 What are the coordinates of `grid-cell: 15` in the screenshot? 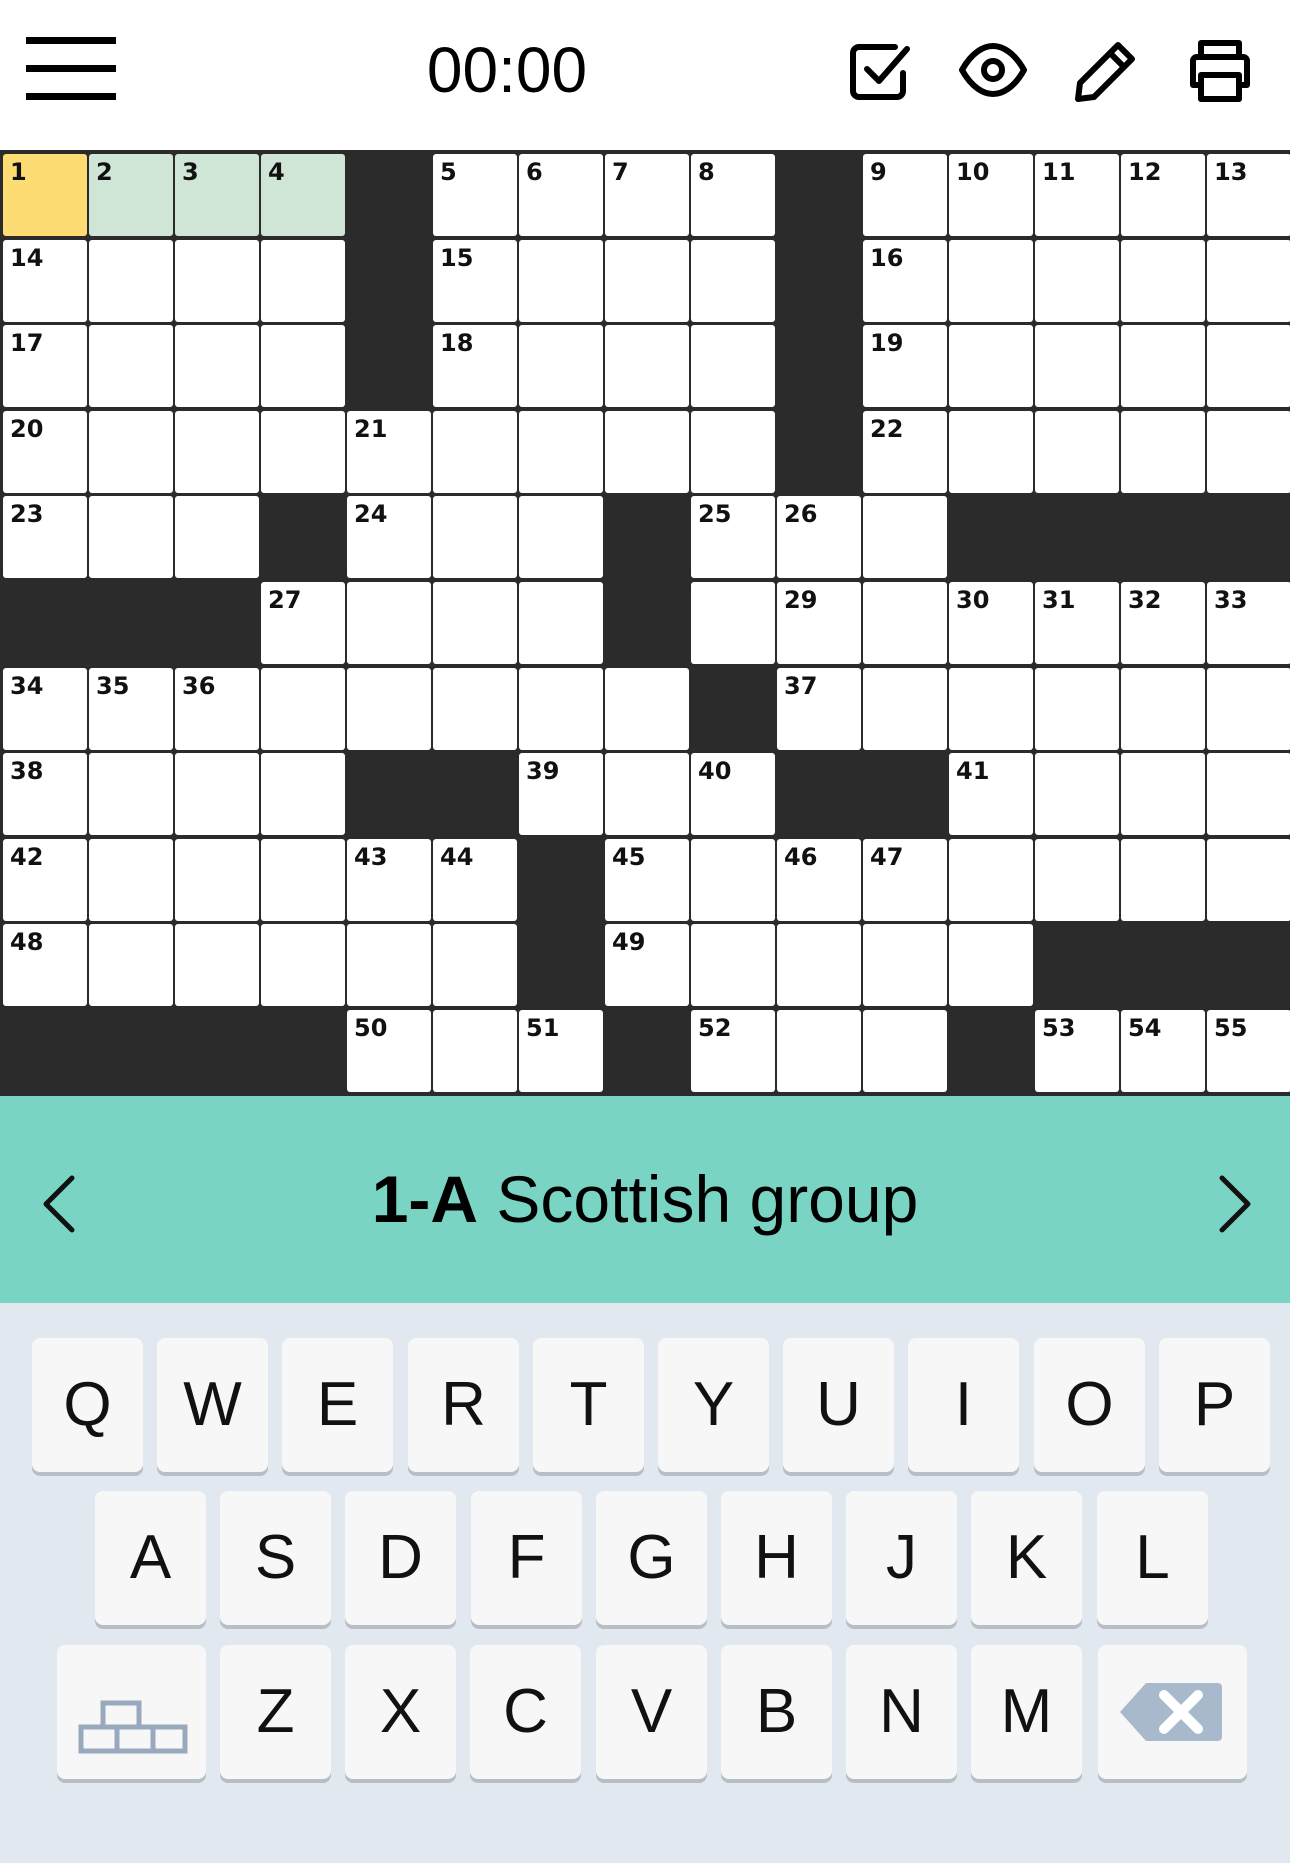 It's located at (475, 281).